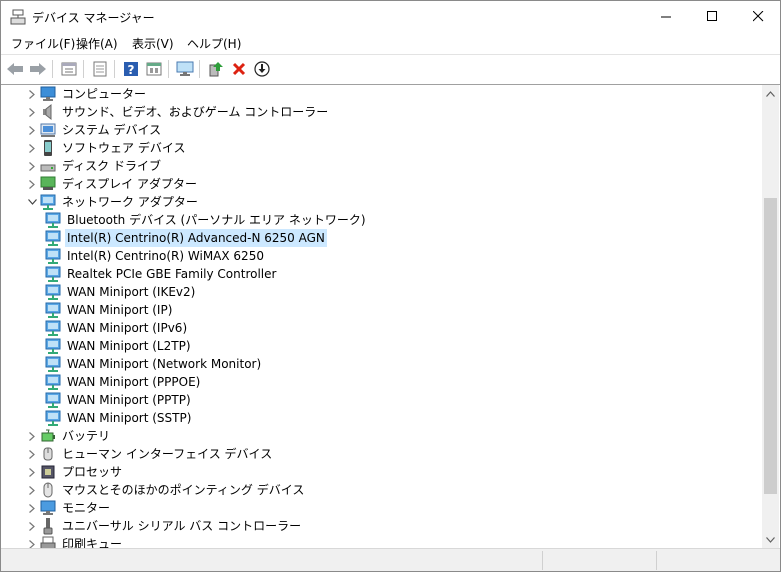  What do you see at coordinates (68, 436) in the screenshot?
I see `tree-category-item: バッテリ` at bounding box center [68, 436].